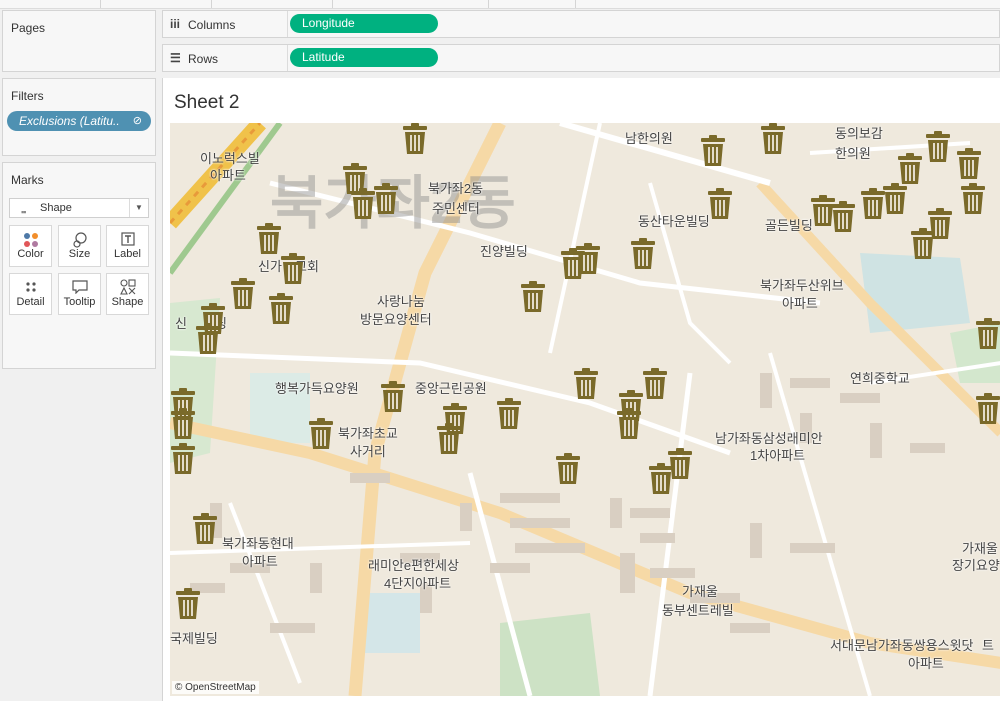 The height and width of the screenshot is (701, 1000). I want to click on toolbar-strip, so click(500, 4).